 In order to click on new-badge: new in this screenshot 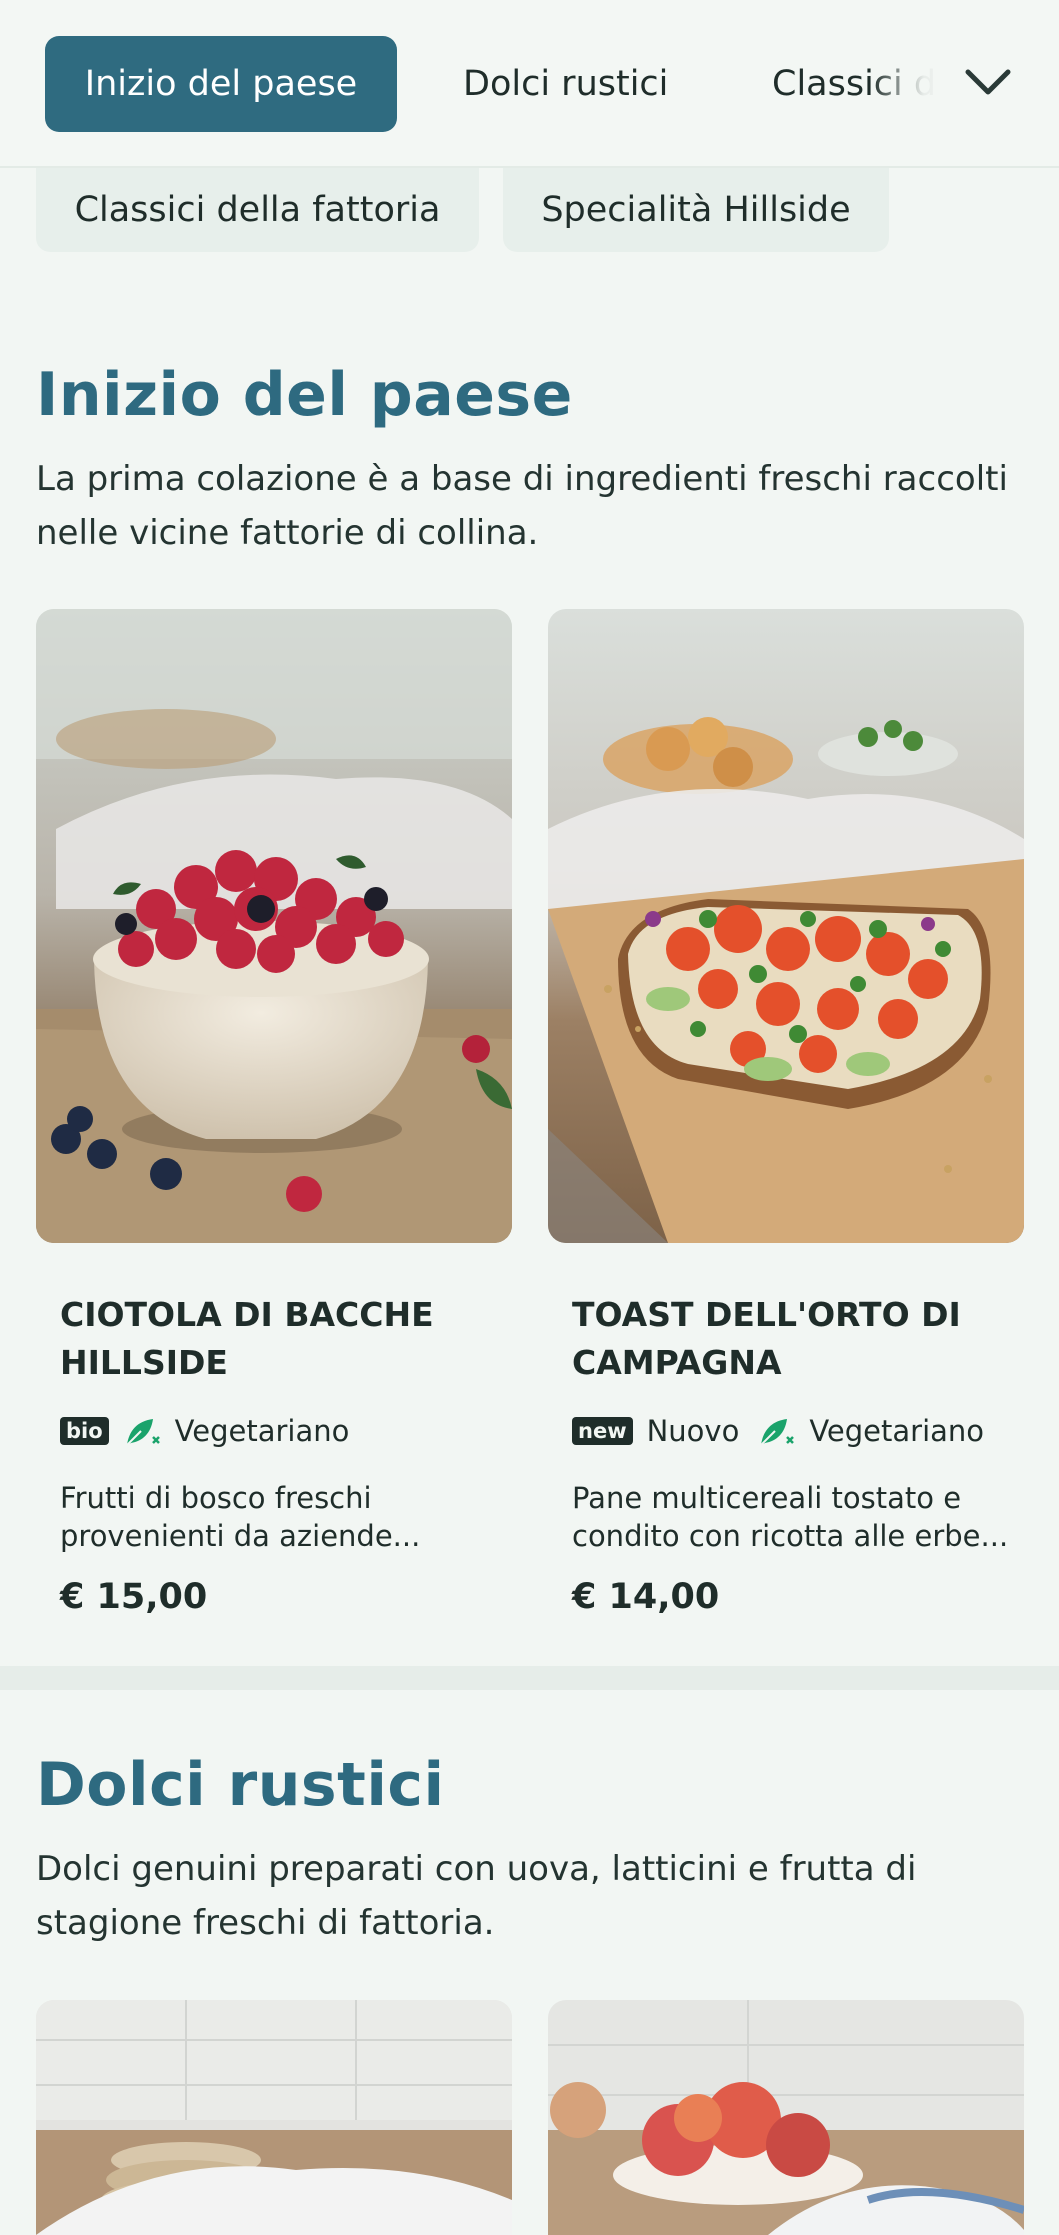, I will do `click(602, 1431)`.